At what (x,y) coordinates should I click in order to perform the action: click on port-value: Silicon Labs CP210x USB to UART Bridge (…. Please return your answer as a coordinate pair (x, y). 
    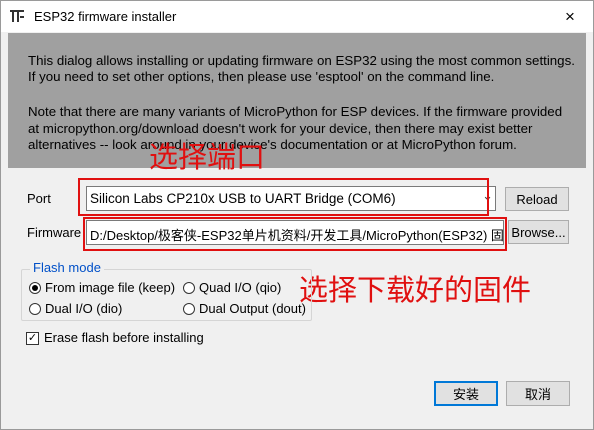
    Looking at the image, I should click on (243, 198).